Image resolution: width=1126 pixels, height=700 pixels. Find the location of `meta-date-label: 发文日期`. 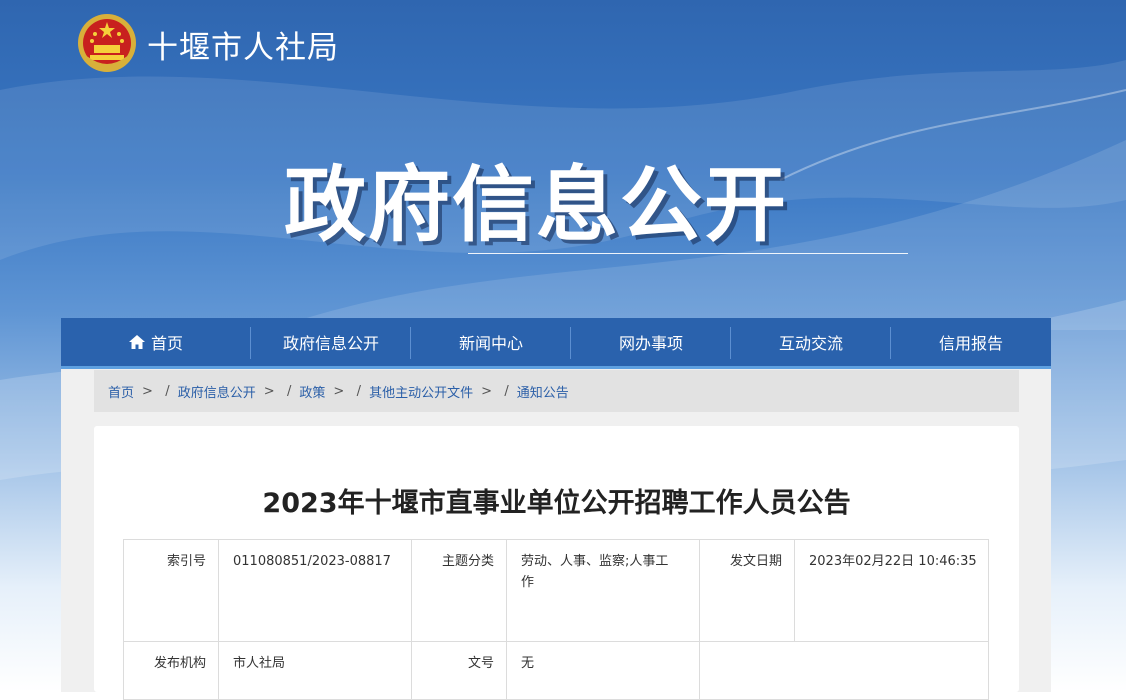

meta-date-label: 发文日期 is located at coordinates (747, 590).